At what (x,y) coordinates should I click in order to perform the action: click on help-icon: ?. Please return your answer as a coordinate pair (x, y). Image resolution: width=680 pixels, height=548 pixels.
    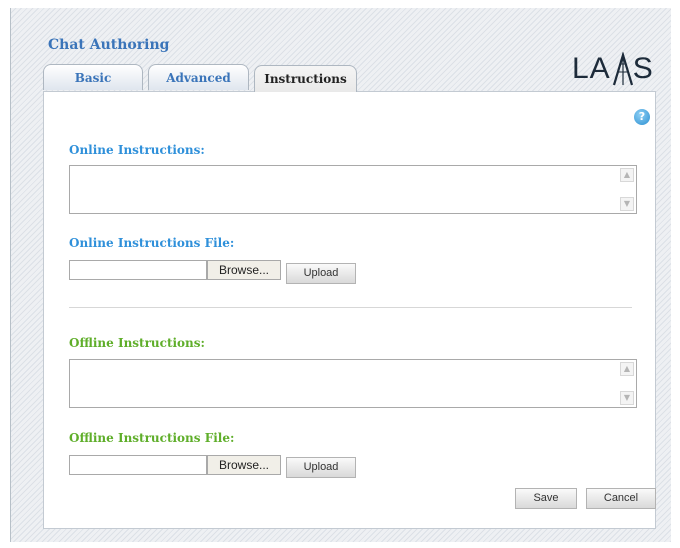
    Looking at the image, I should click on (642, 117).